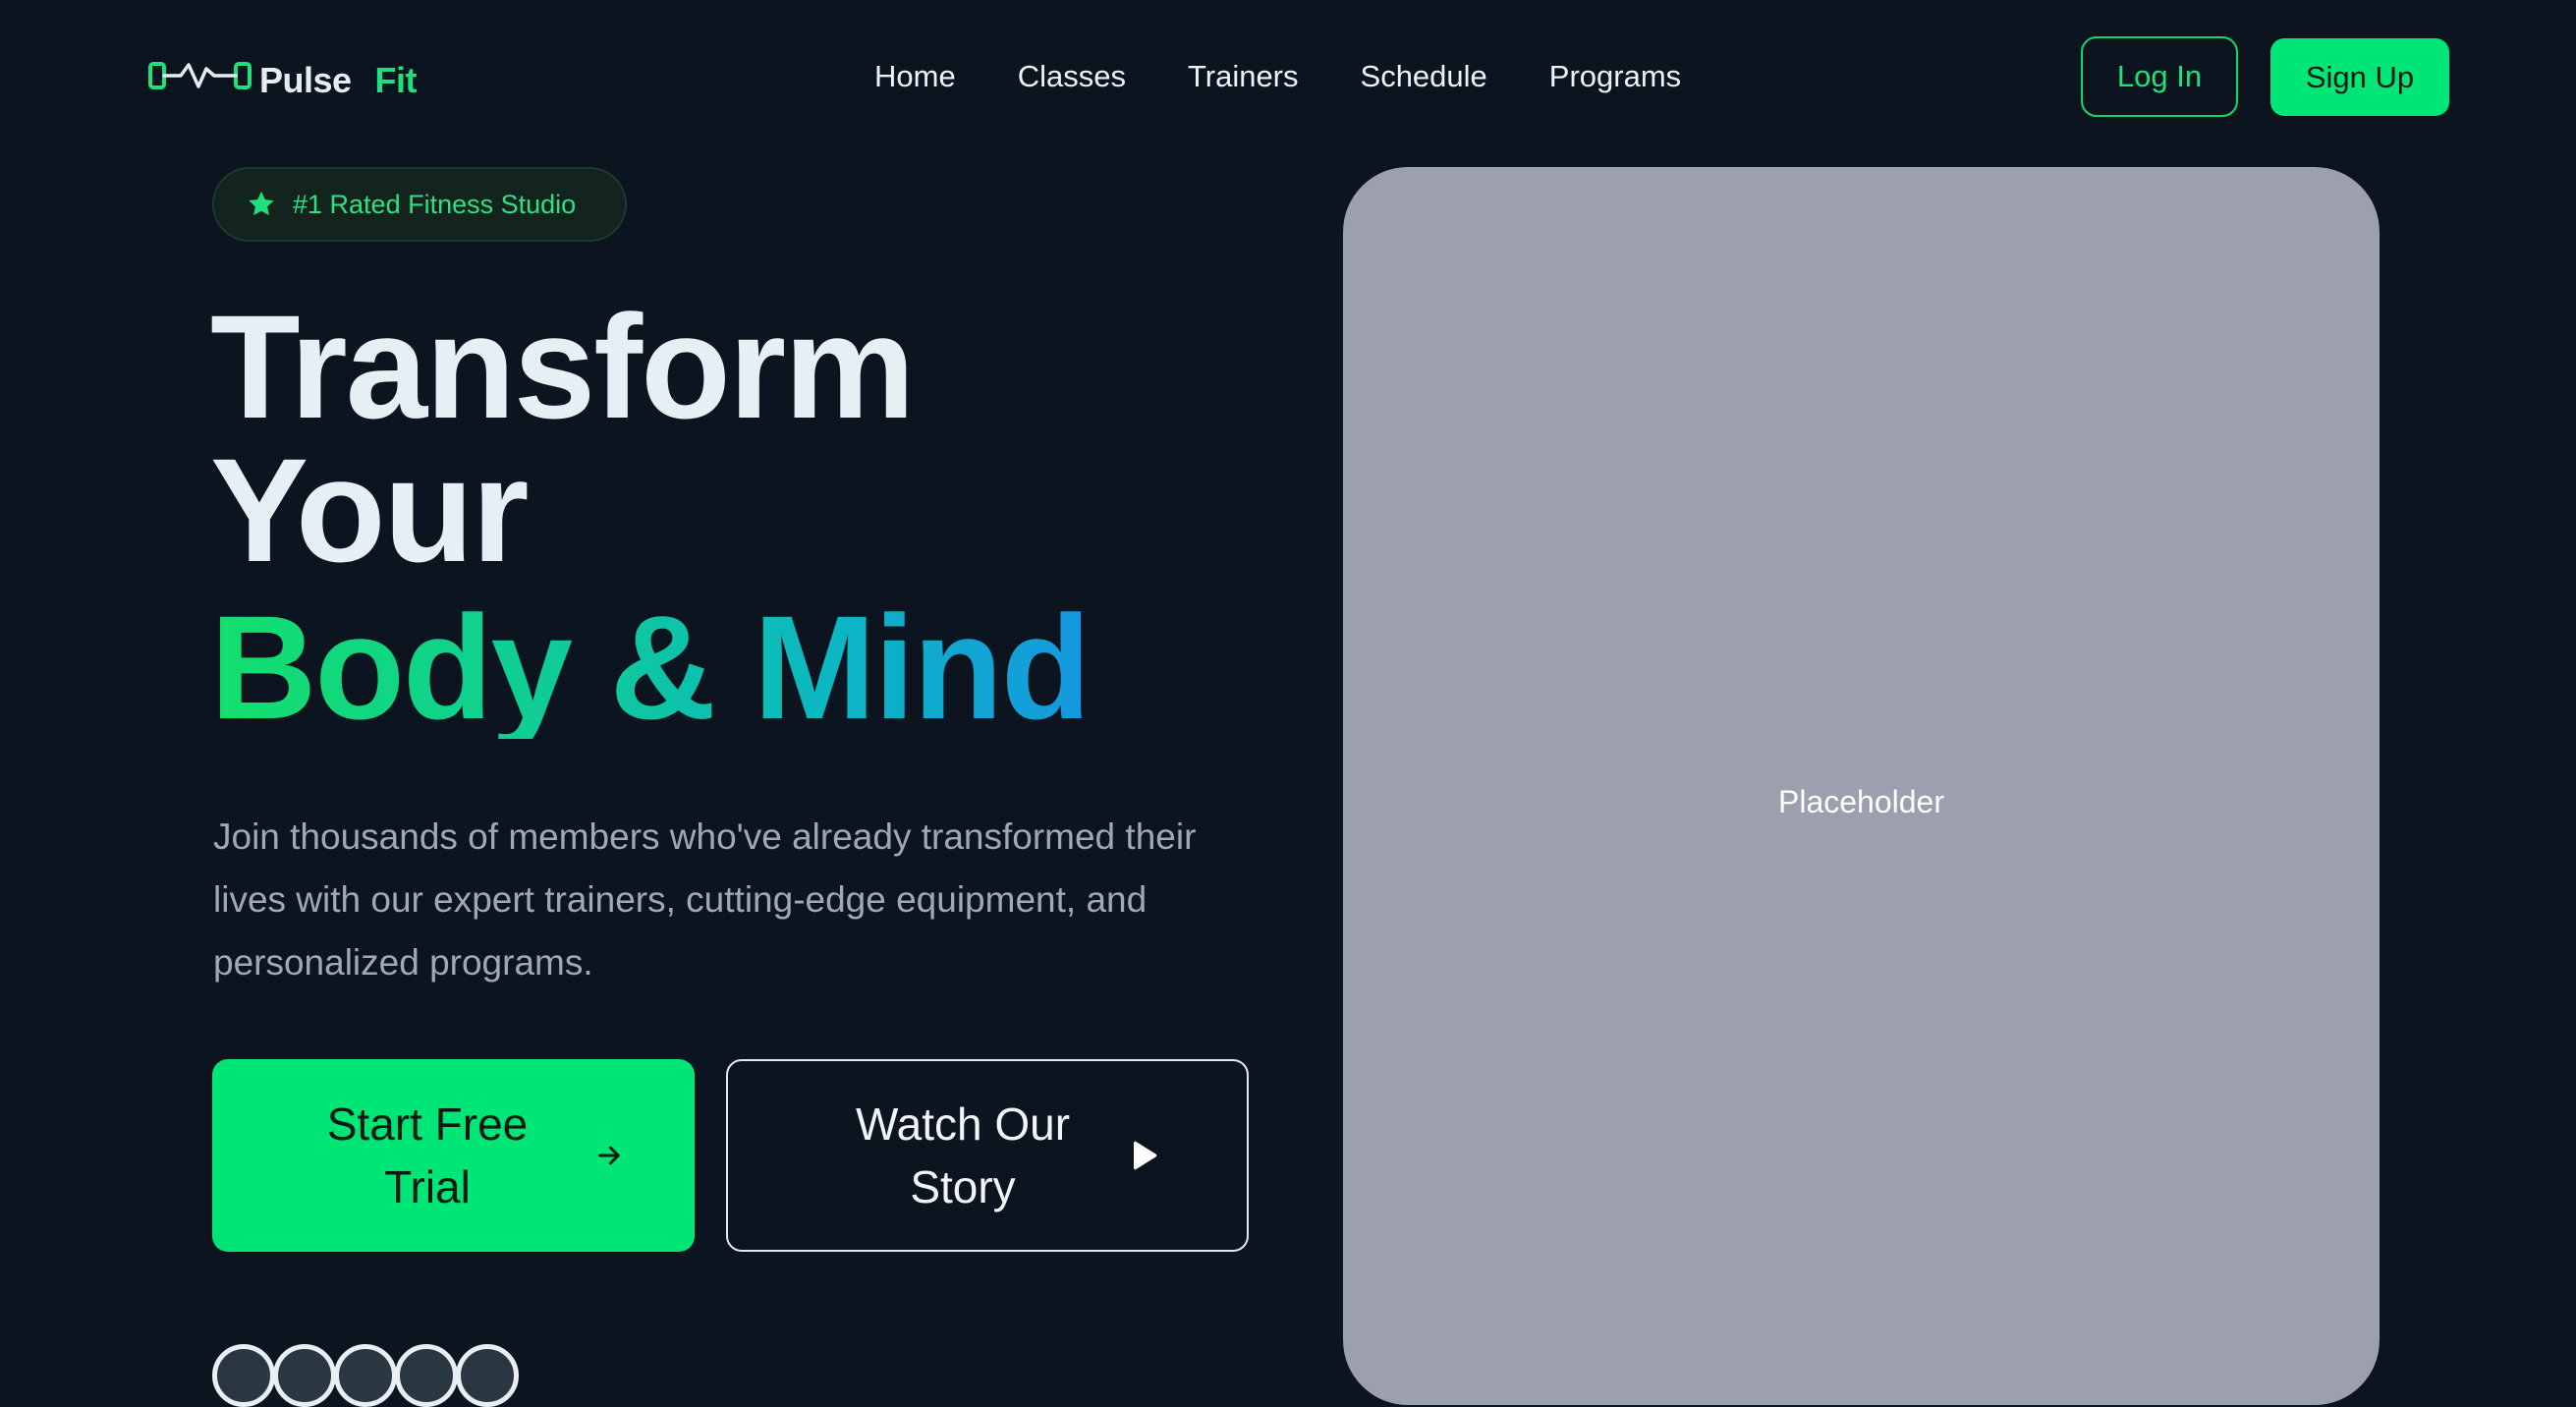  I want to click on start-free-trial-label: Start Free Trial, so click(427, 1155).